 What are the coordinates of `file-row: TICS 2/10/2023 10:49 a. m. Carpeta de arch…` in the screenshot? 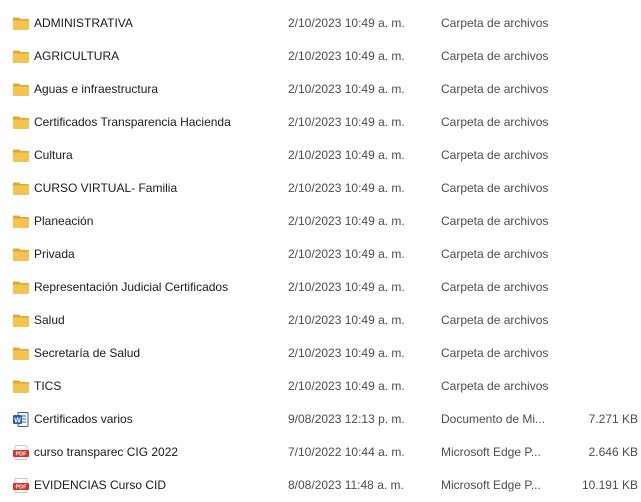 It's located at (320, 386).